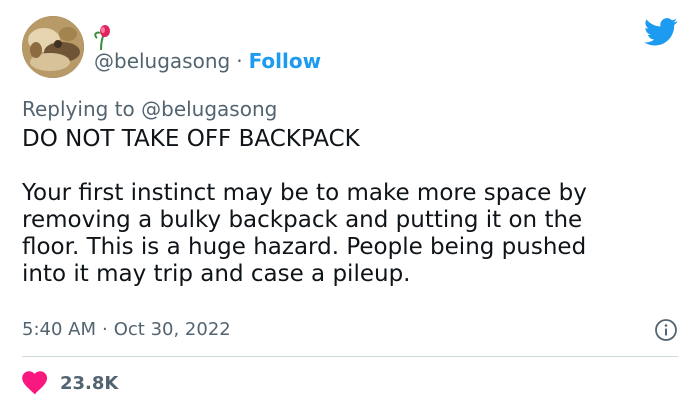 This screenshot has width=700, height=410. I want to click on follow-button: Follow, so click(285, 61).